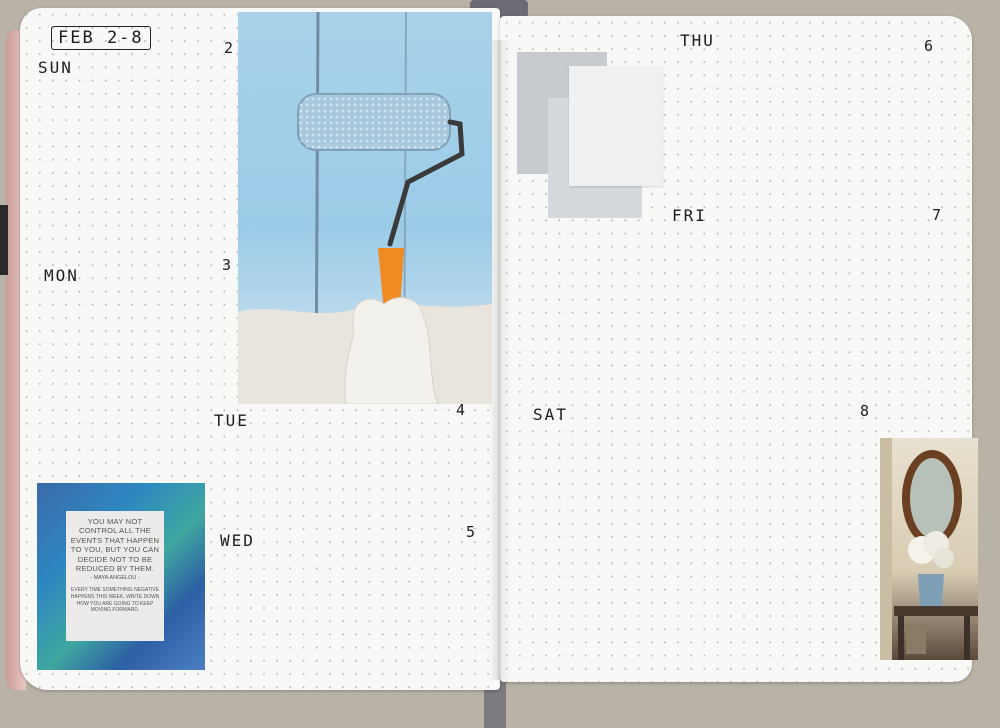 The image size is (1000, 728). I want to click on mirror-photo, so click(929, 549).